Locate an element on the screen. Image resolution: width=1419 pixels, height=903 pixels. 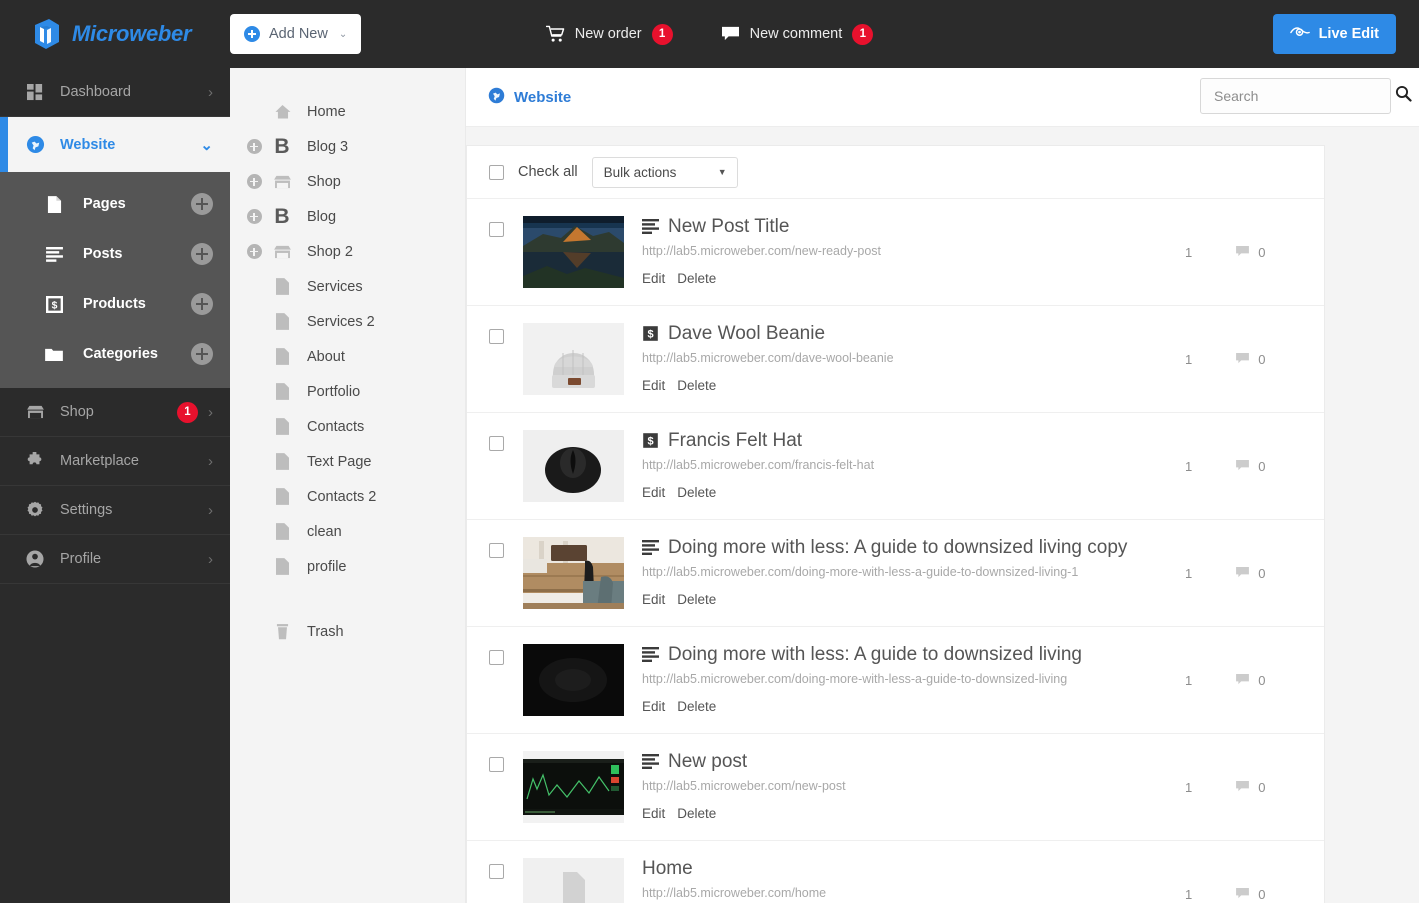
tree-item-contacts-2: Contacts 2 is located at coordinates (347, 496).